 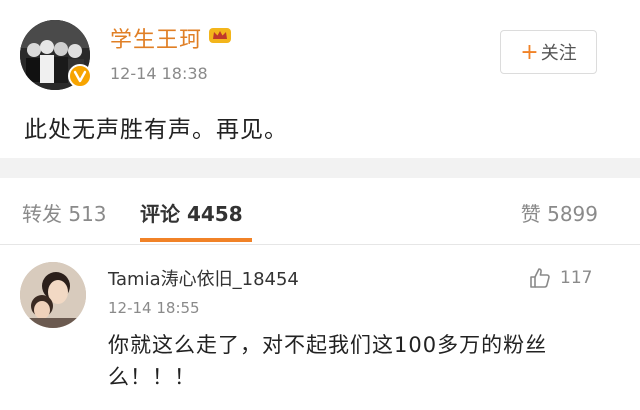 I want to click on comment-like-button: 117, so click(x=560, y=278).